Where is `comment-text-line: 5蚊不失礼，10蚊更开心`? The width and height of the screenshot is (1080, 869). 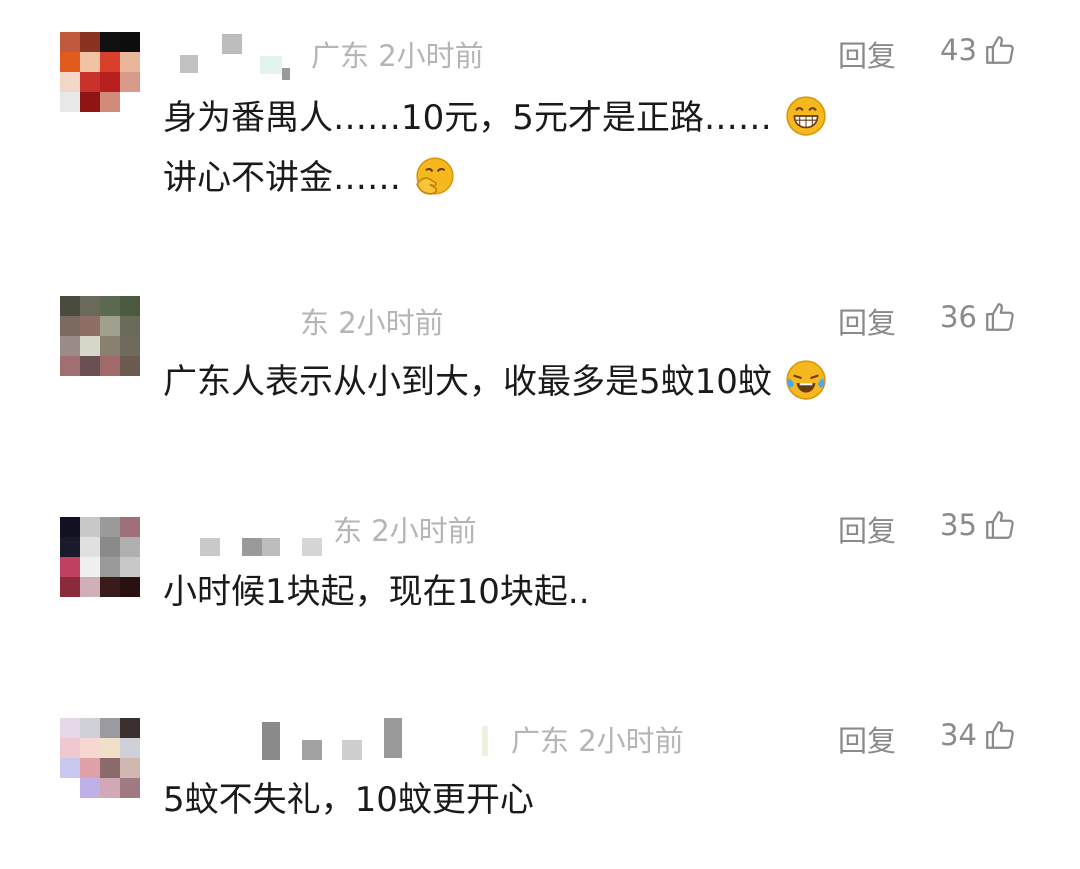 comment-text-line: 5蚊不失礼，10蚊更开心 is located at coordinates (348, 800).